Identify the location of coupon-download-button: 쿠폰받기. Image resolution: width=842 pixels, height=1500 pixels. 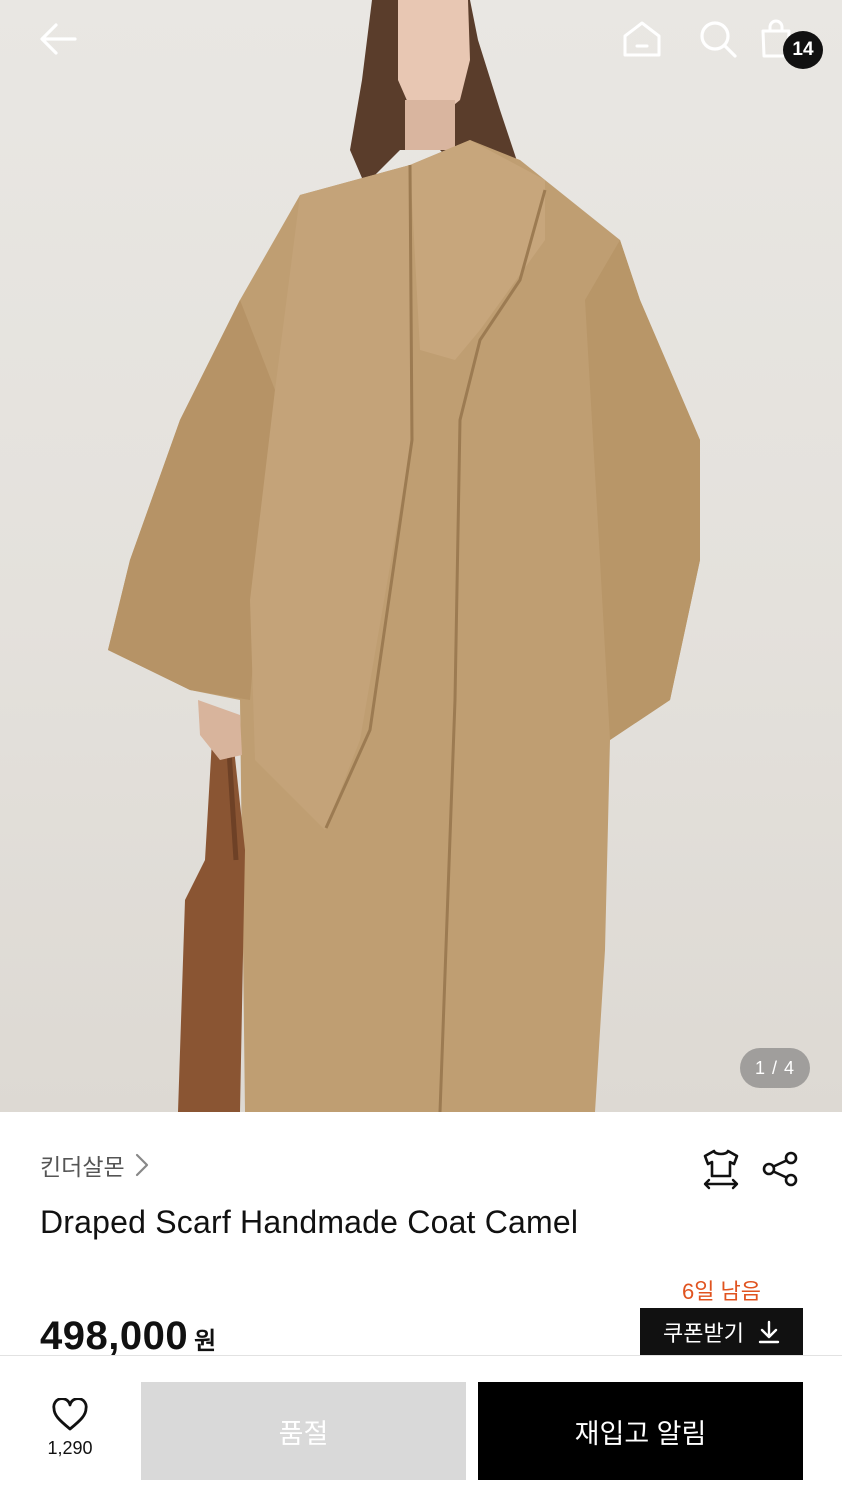
(721, 1332).